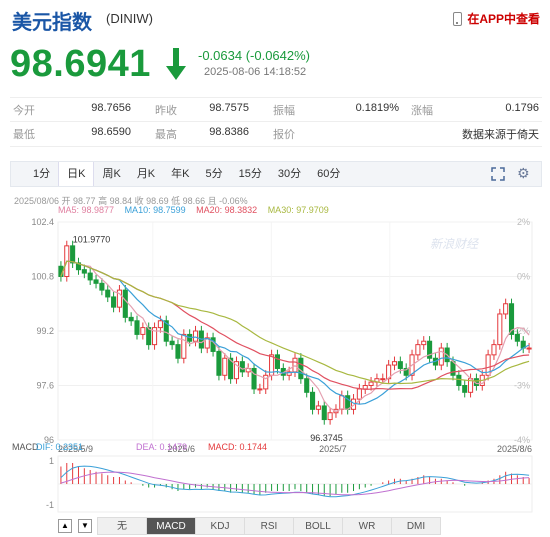  I want to click on fullscreen-icon, so click(498, 174).